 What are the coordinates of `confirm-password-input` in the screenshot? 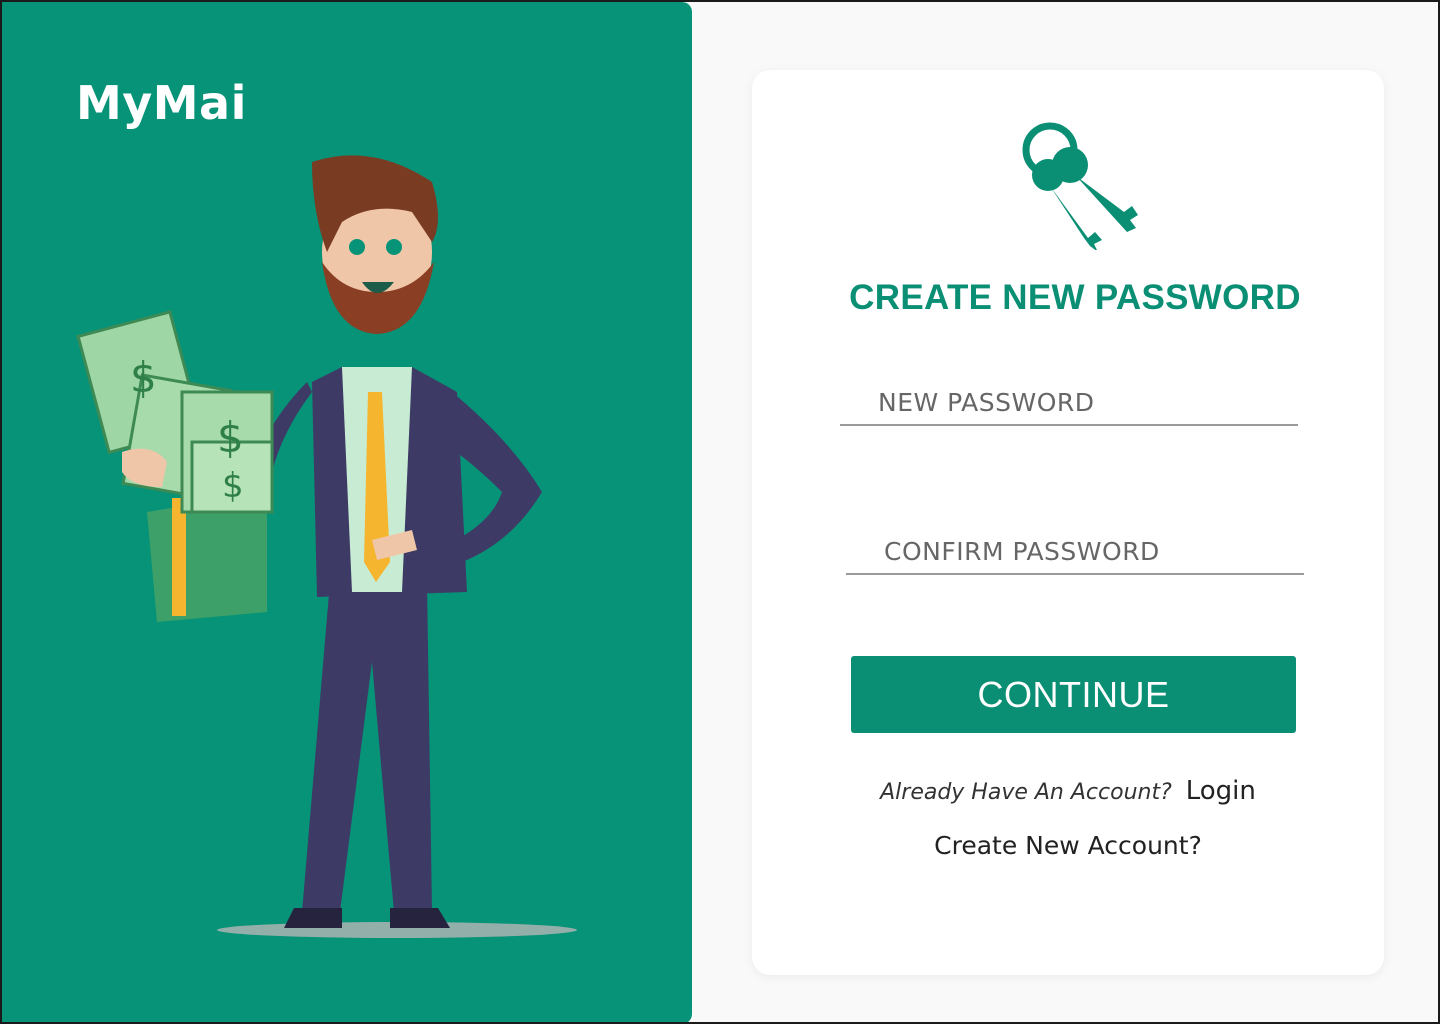 It's located at (1075, 551).